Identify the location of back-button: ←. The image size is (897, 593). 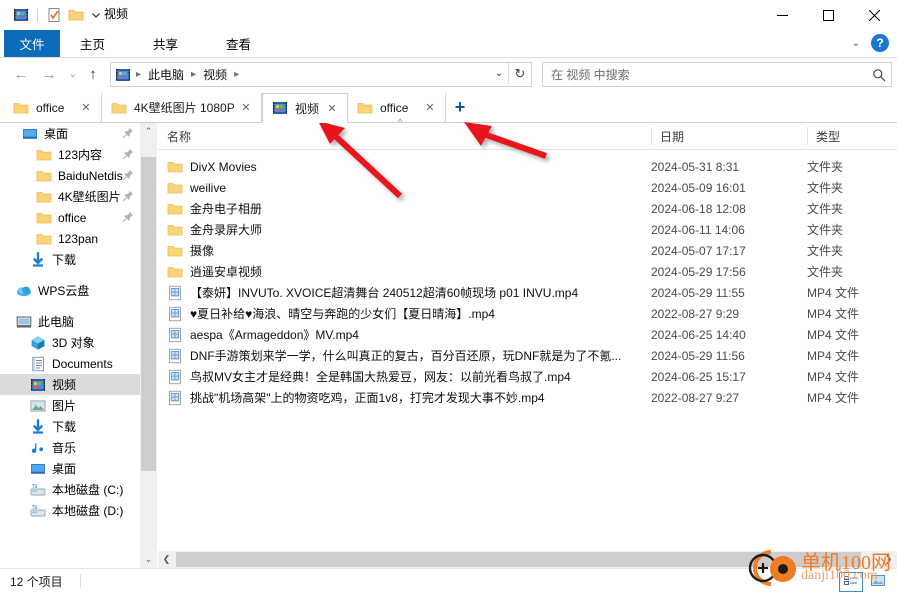
(21, 74).